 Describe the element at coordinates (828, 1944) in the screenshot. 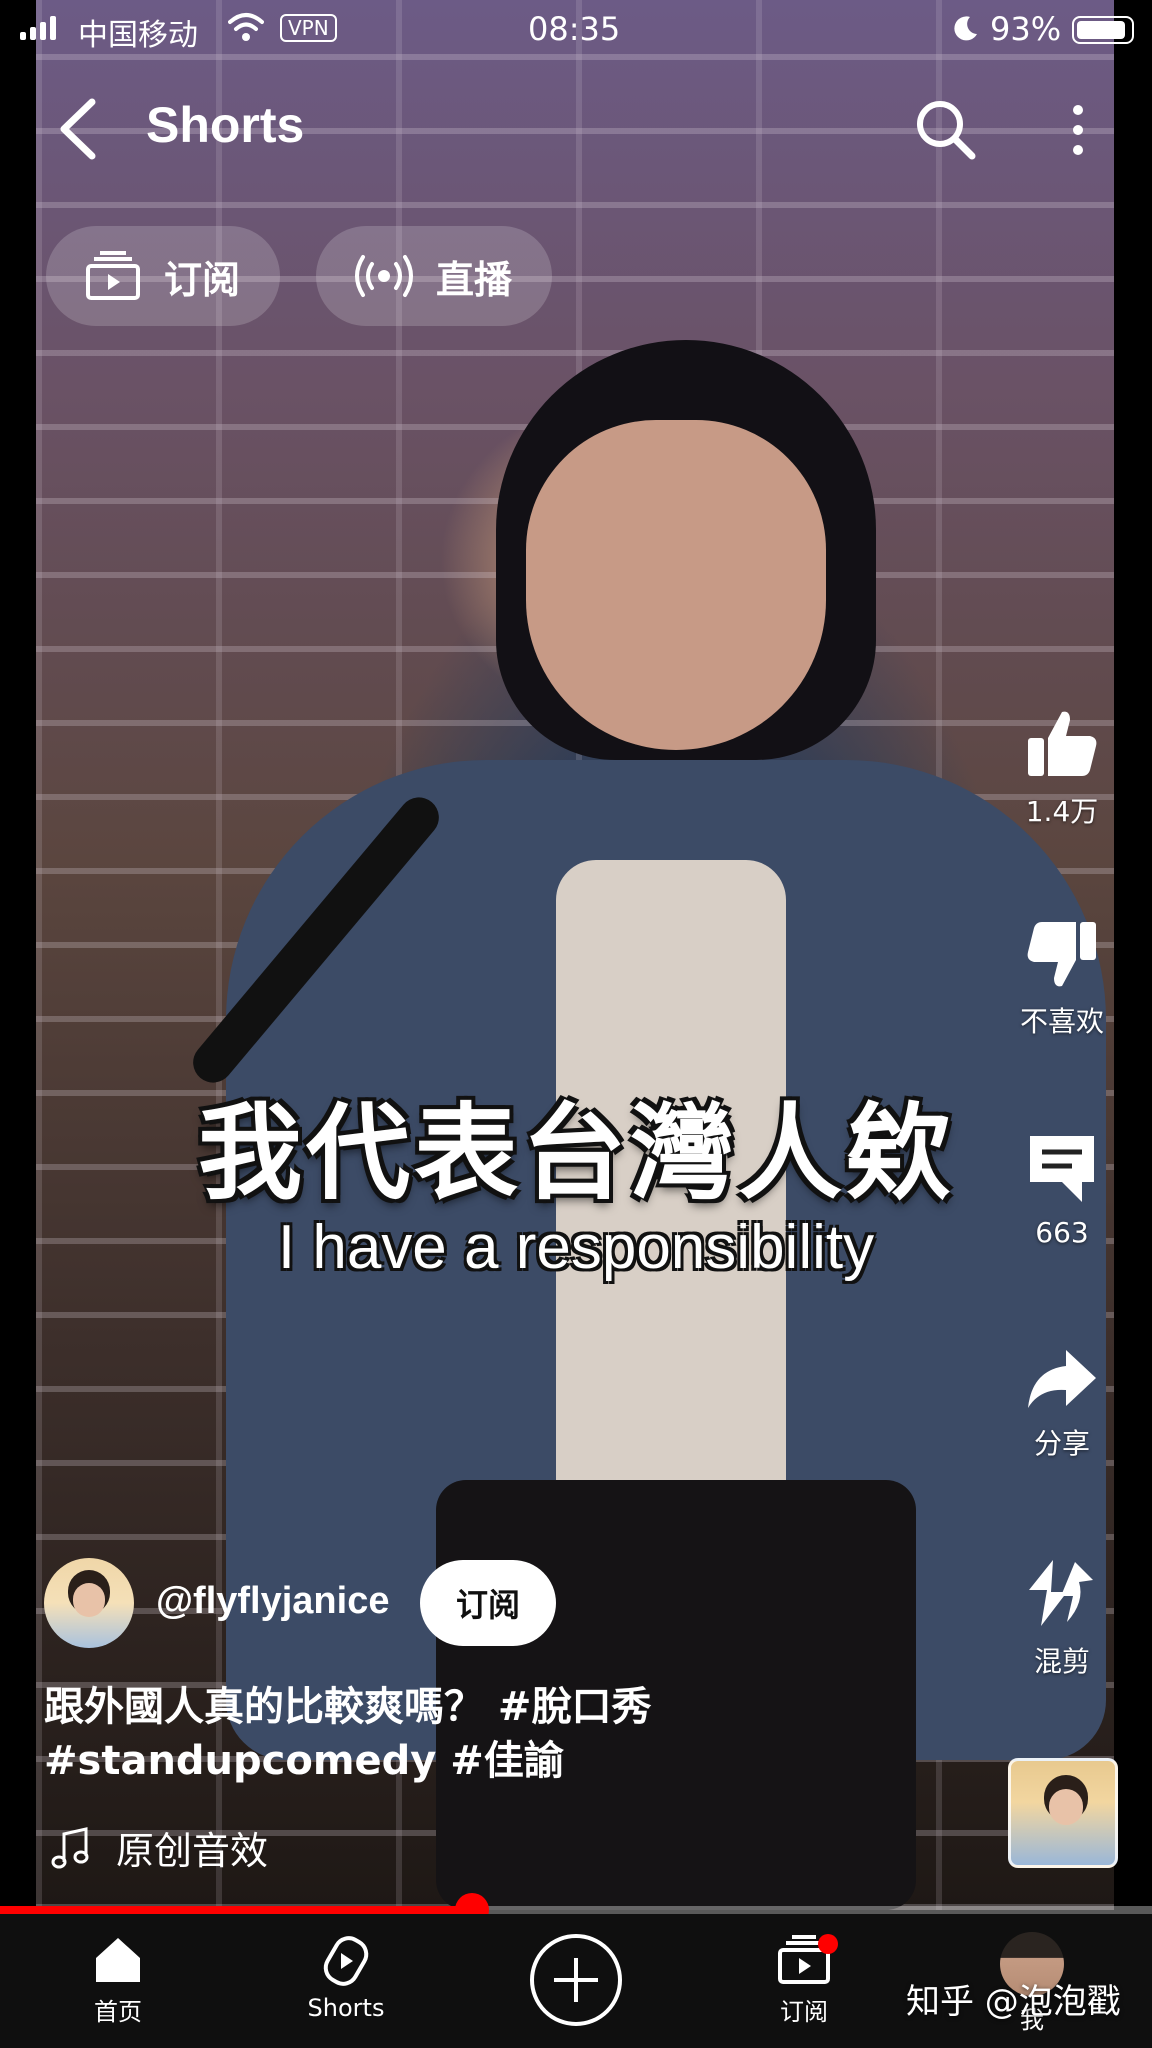

I see `notification-dot` at that location.